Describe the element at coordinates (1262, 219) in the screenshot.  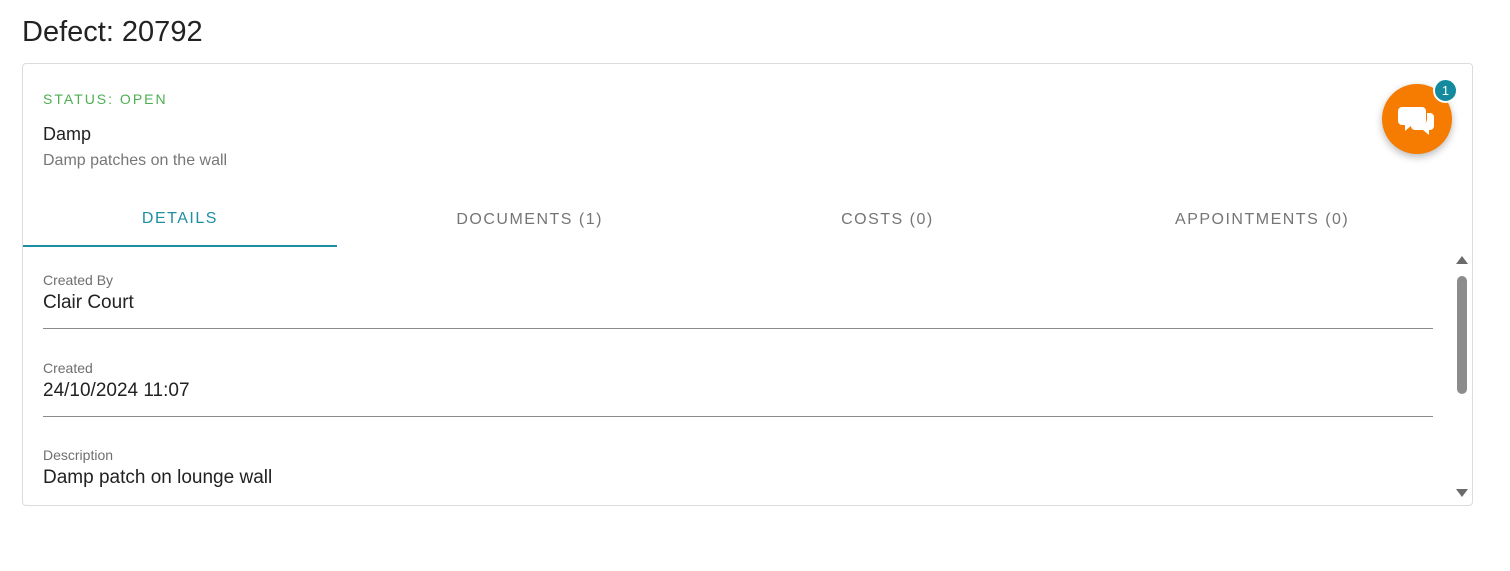
I see `tab-appointments: APPOINTMENTS (0)` at that location.